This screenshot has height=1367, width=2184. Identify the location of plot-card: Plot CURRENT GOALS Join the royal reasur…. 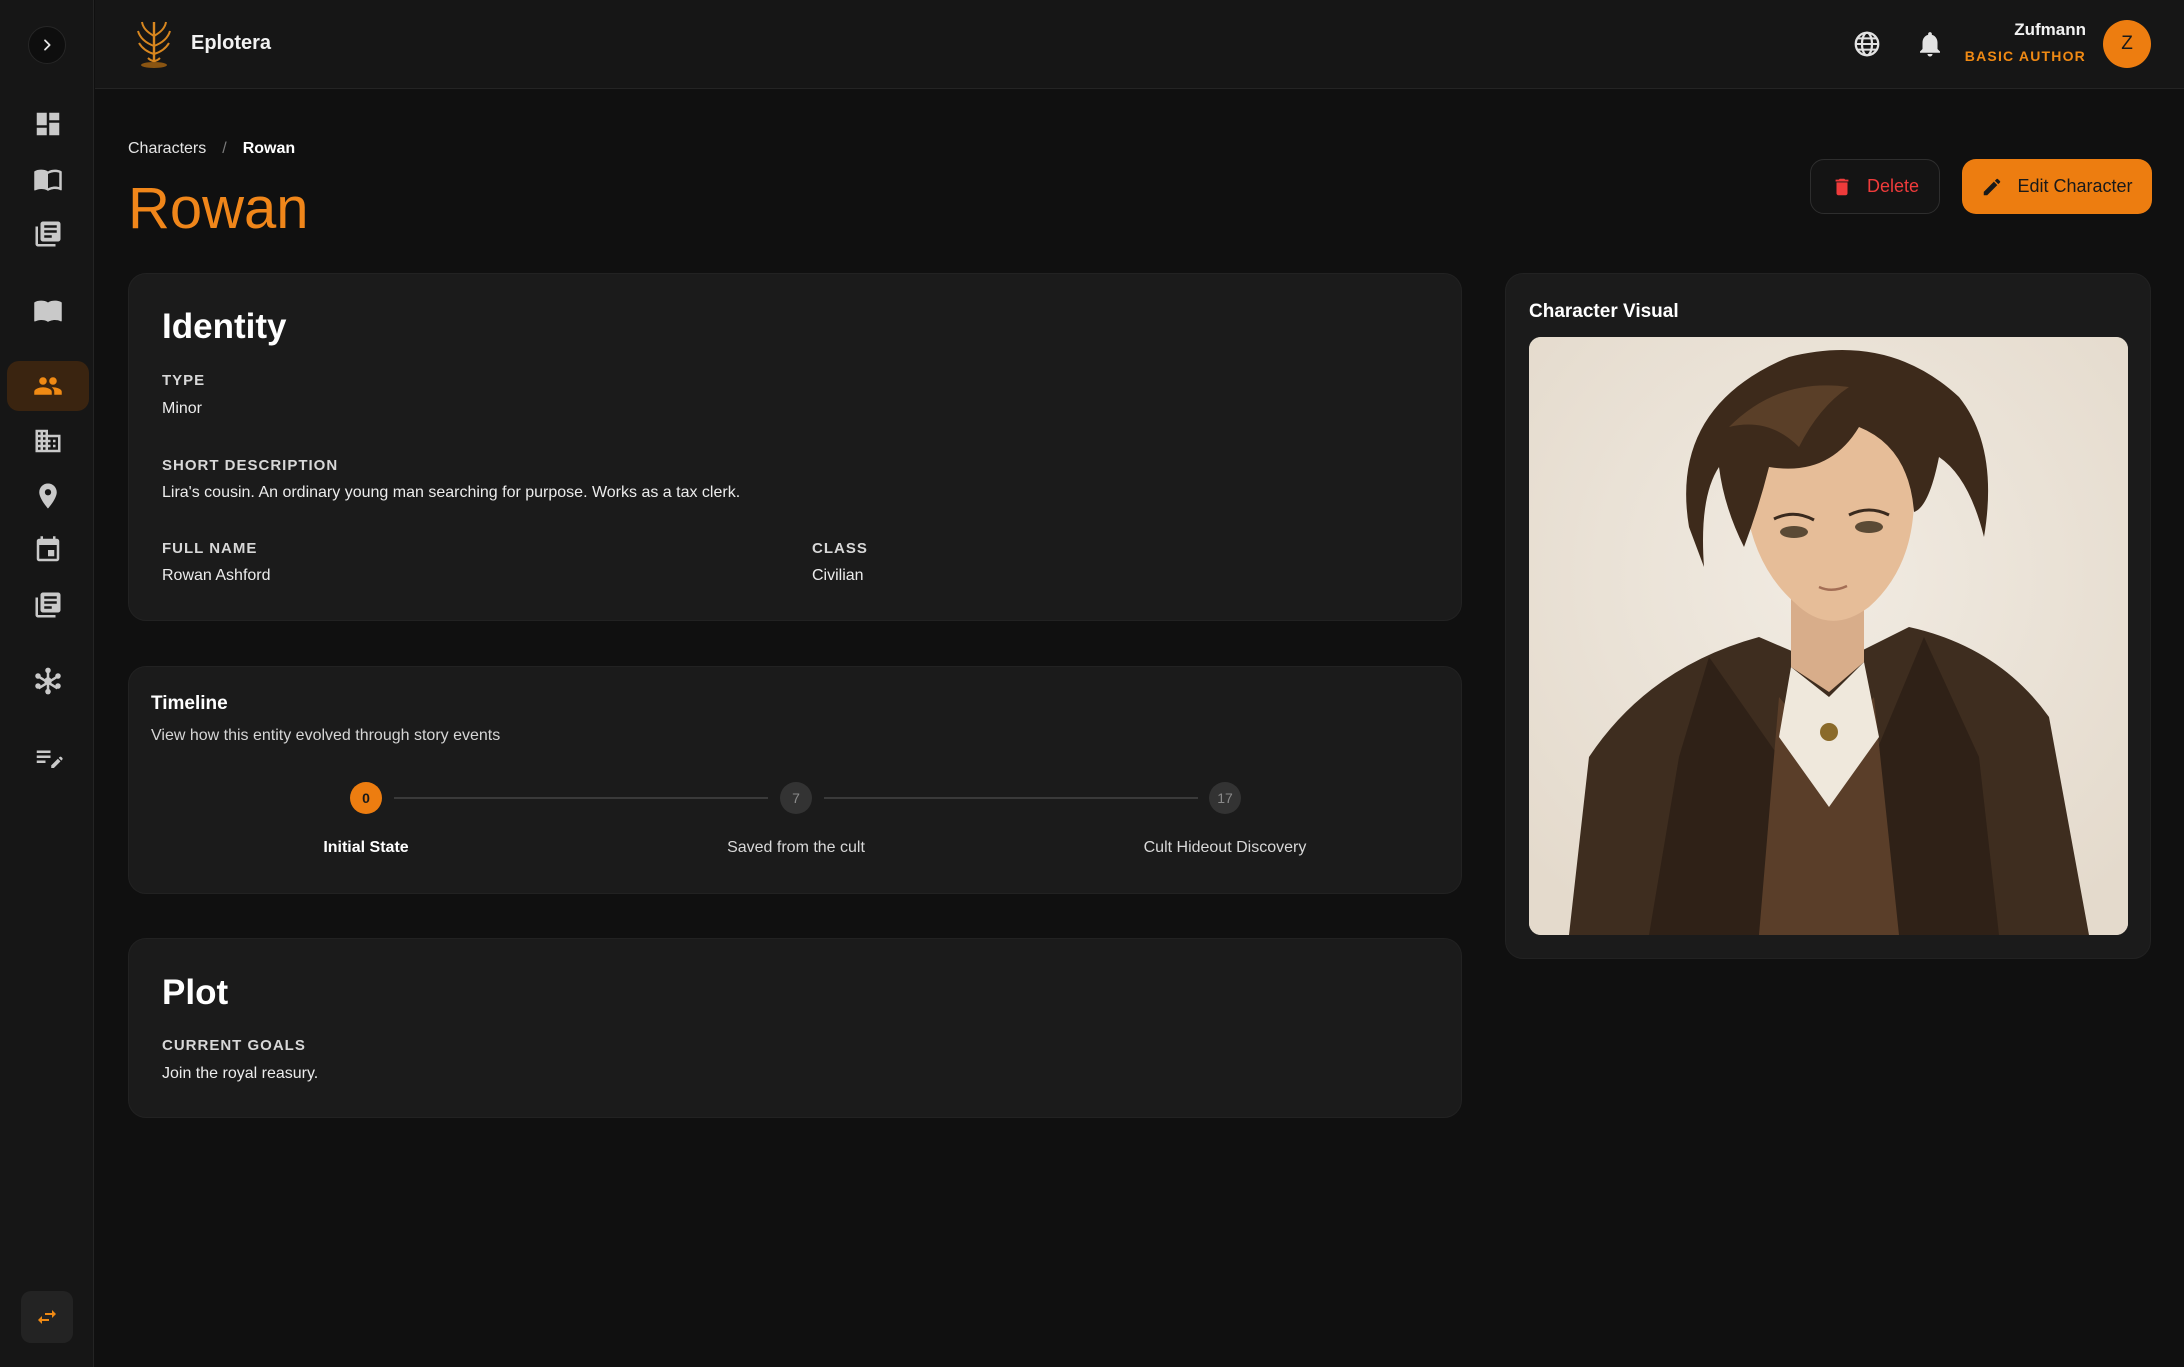
(795, 1028).